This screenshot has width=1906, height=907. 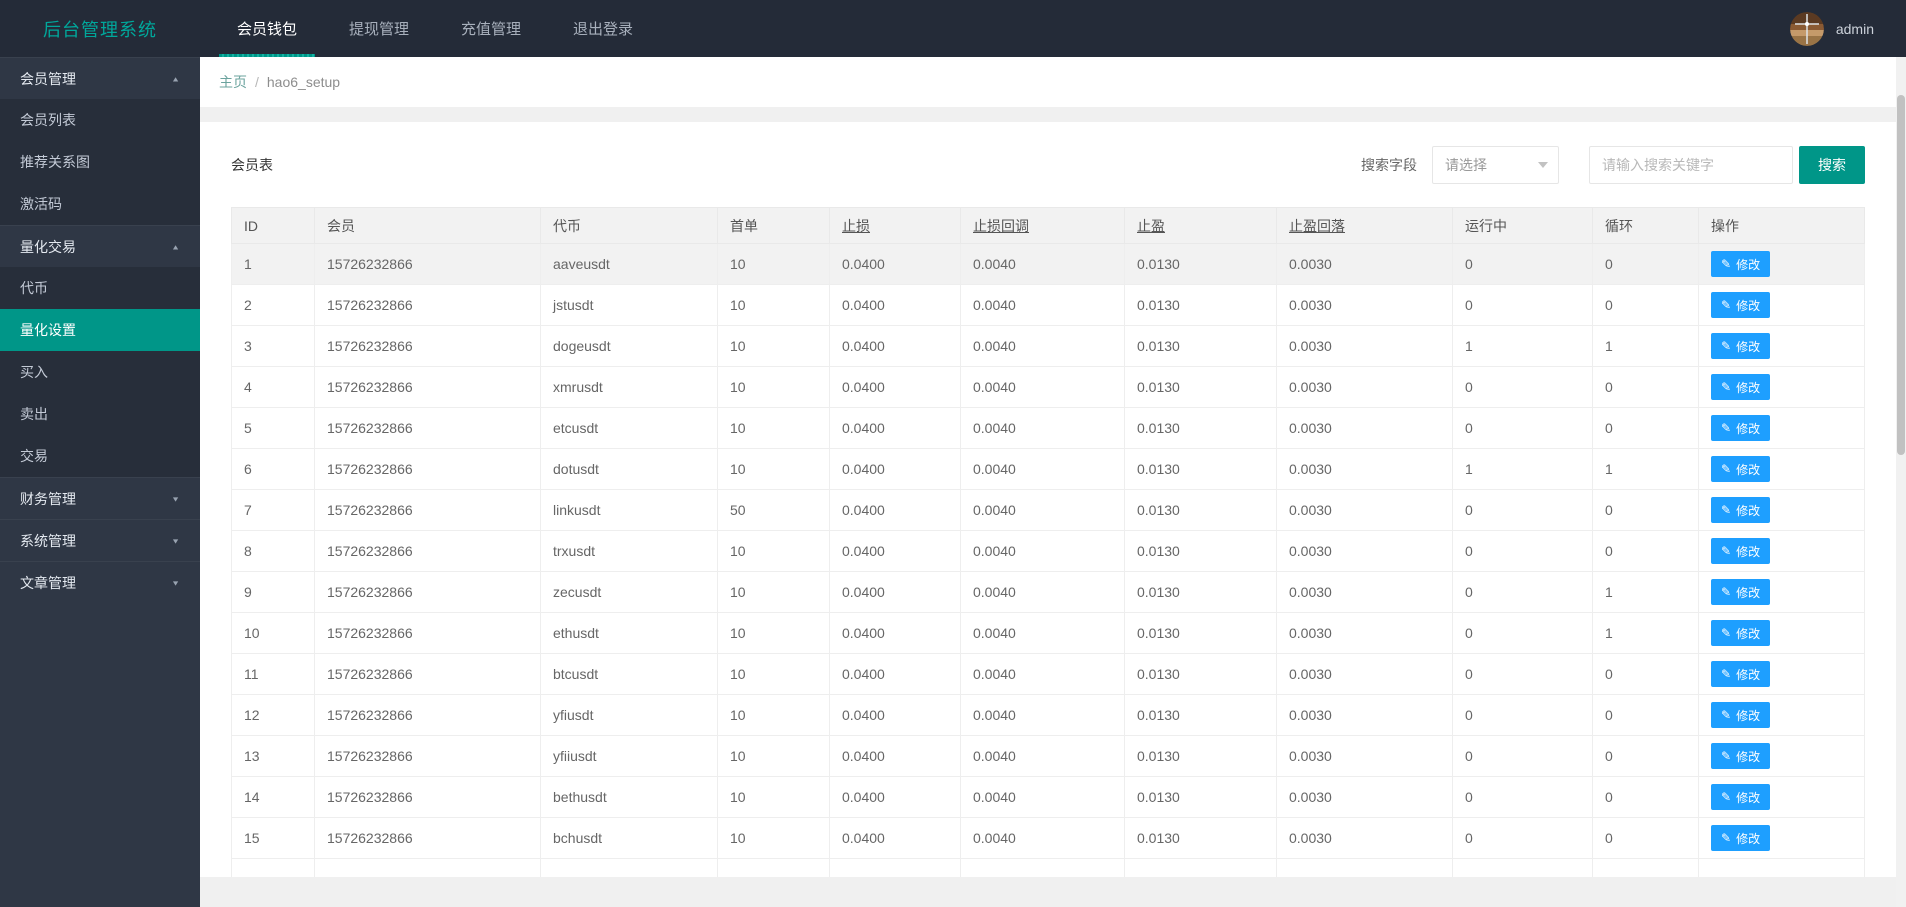 I want to click on sidebar-item-buy: 买入, so click(x=100, y=372).